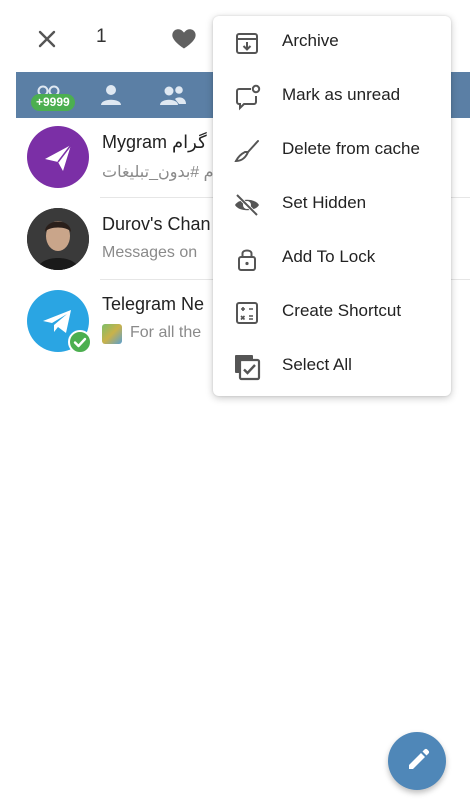 The image size is (470, 800). What do you see at coordinates (351, 148) in the screenshot?
I see `menu-item-label: Delete from cache` at bounding box center [351, 148].